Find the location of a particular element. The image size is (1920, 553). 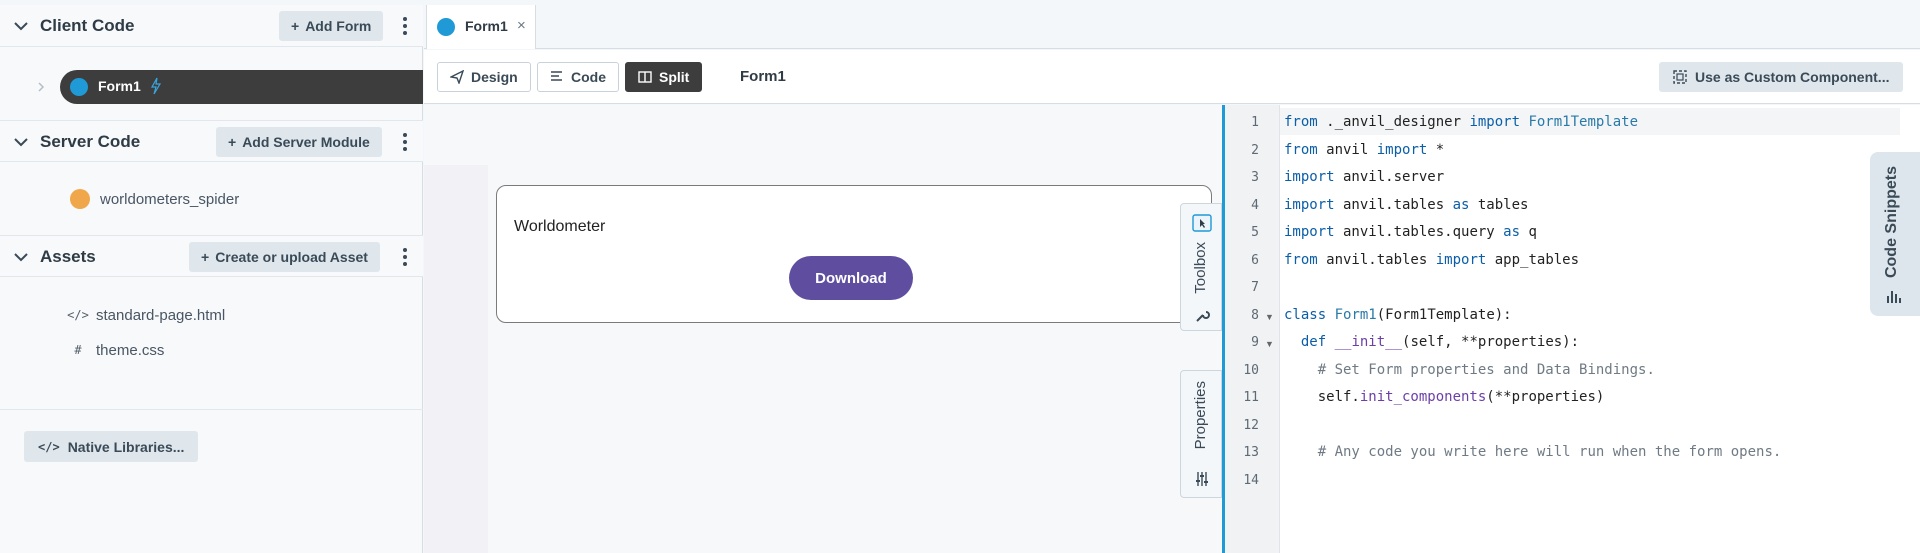

form1-label: Form1 is located at coordinates (119, 86).